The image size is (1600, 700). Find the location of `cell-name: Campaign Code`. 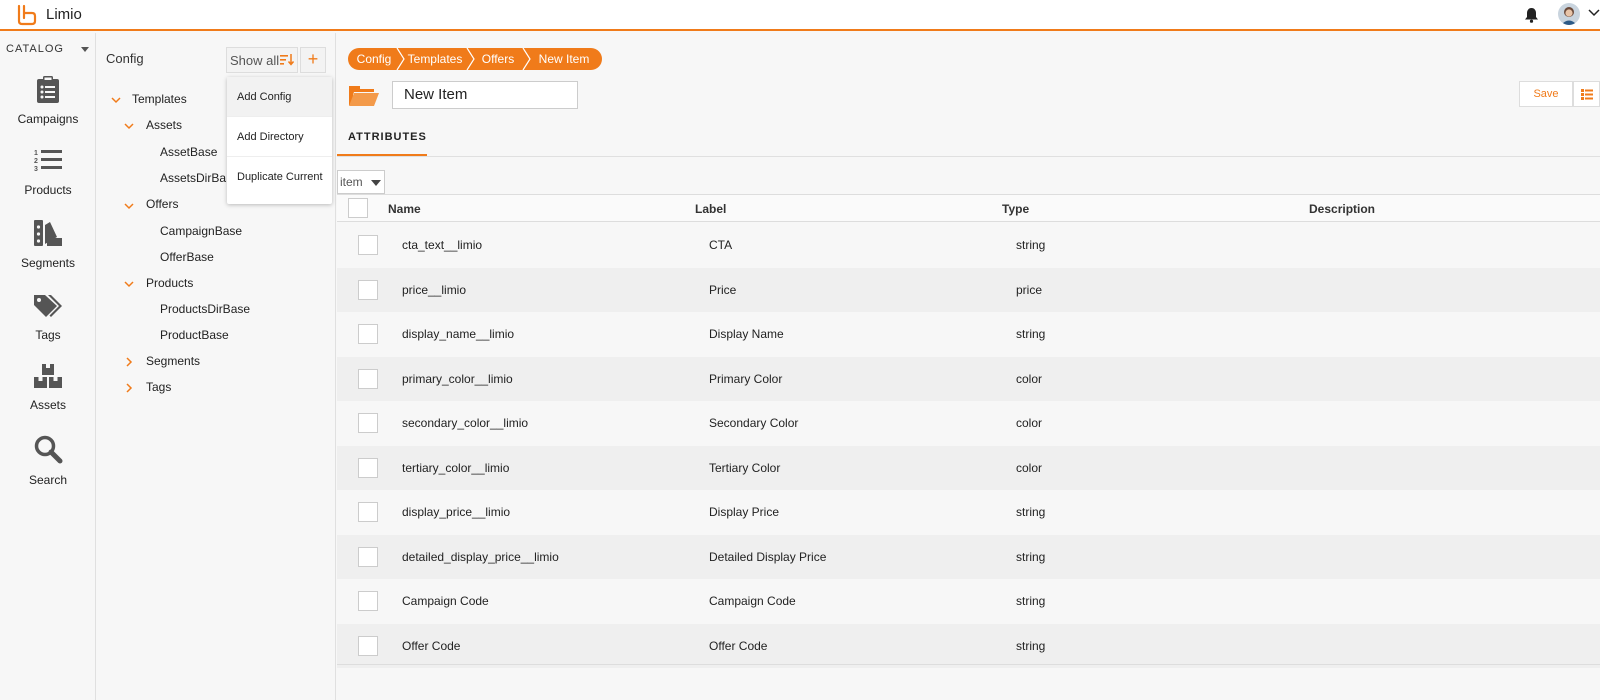

cell-name: Campaign Code is located at coordinates (445, 601).